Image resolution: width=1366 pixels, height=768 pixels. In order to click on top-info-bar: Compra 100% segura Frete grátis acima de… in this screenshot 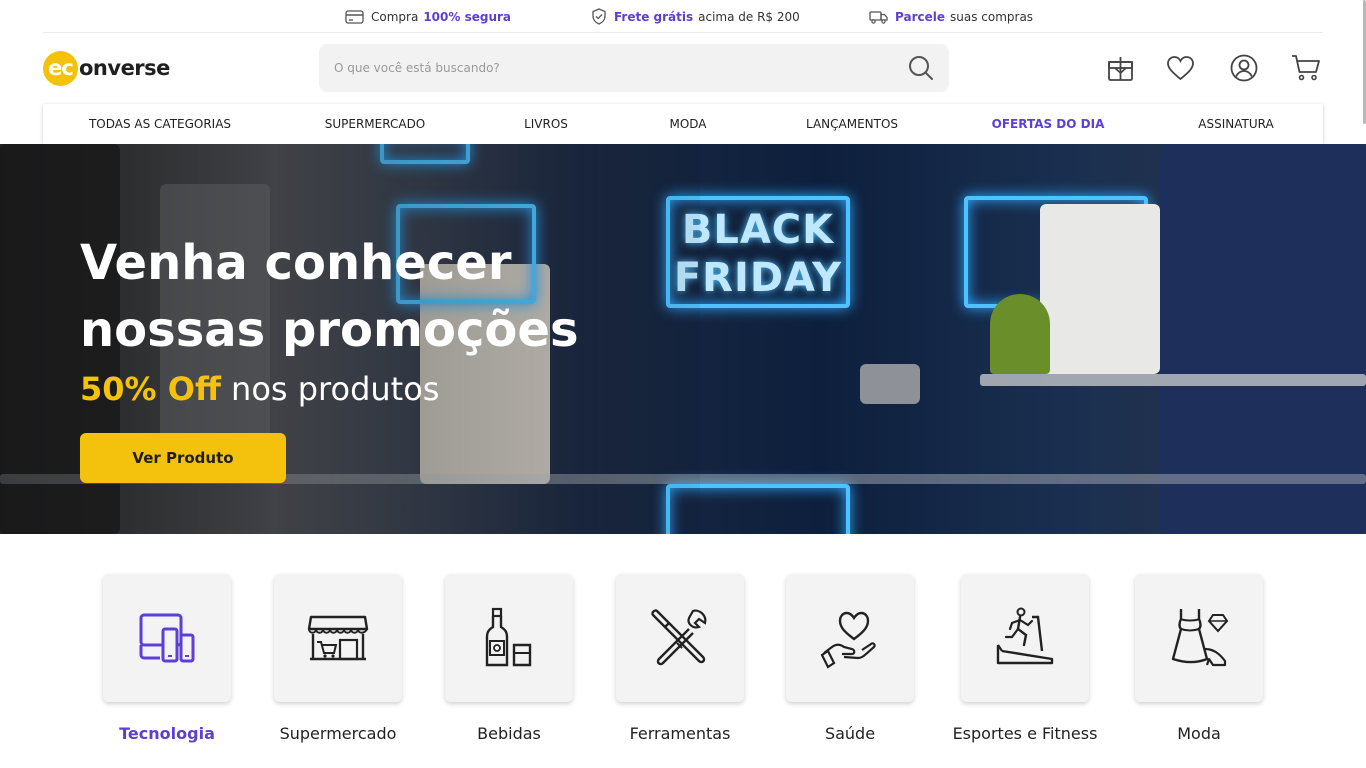, I will do `click(683, 16)`.